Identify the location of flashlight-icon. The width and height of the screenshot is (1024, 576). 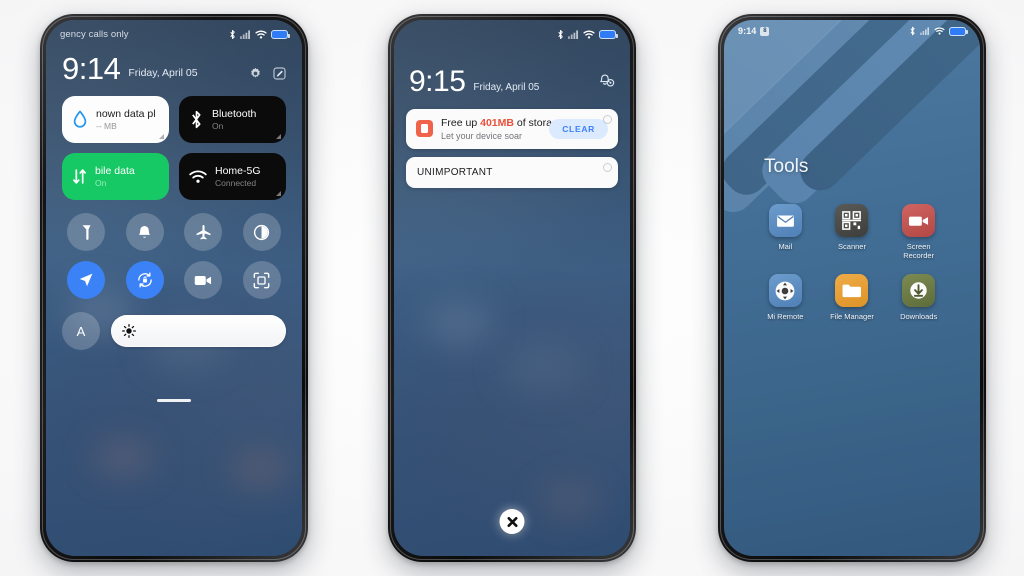
(86, 232).